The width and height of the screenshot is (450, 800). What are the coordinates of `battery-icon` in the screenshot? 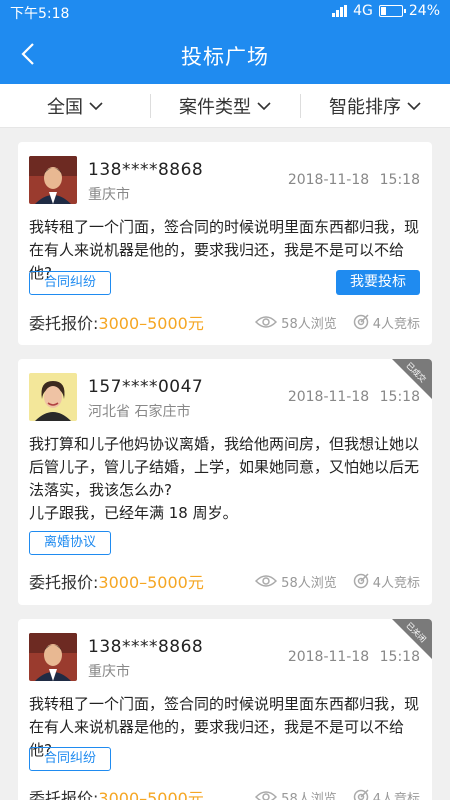 It's located at (392, 11).